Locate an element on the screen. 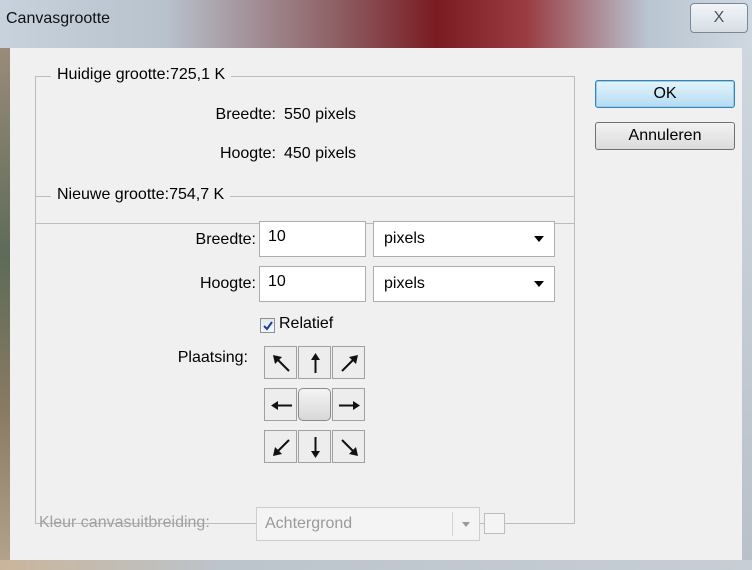  extension-color-select: Achtergrond is located at coordinates (368, 524).